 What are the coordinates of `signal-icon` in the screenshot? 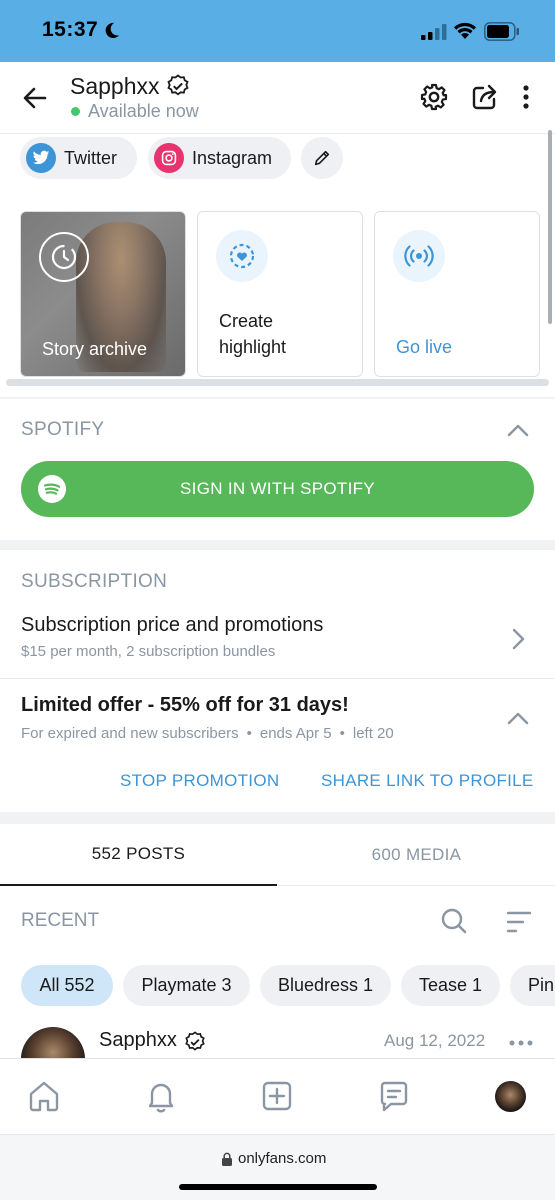 It's located at (434, 32).